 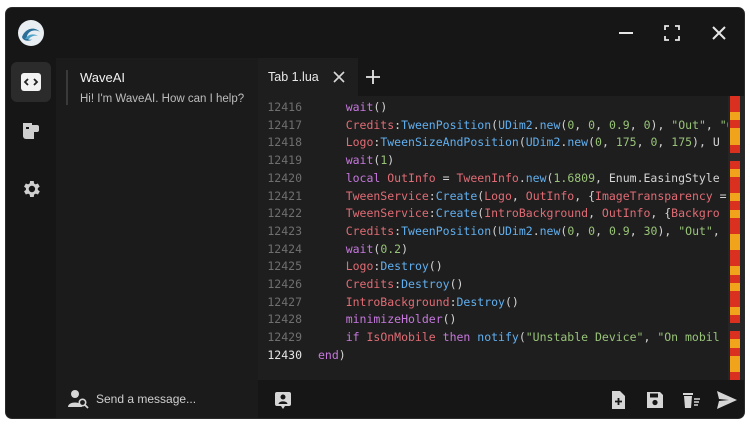 I want to click on rail-scripts-button, so click(x=31, y=131).